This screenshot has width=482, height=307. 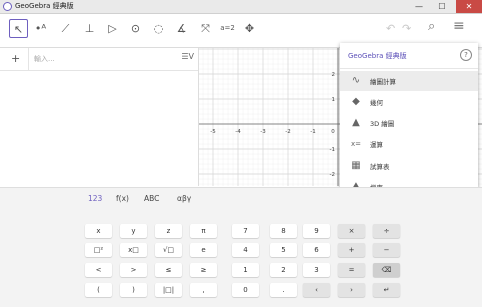 I want to click on key: ›, so click(x=351, y=290).